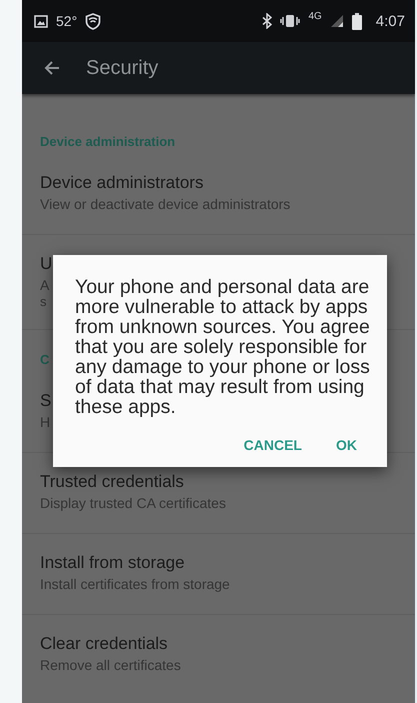  What do you see at coordinates (346, 445) in the screenshot?
I see `ok-button: OK` at bounding box center [346, 445].